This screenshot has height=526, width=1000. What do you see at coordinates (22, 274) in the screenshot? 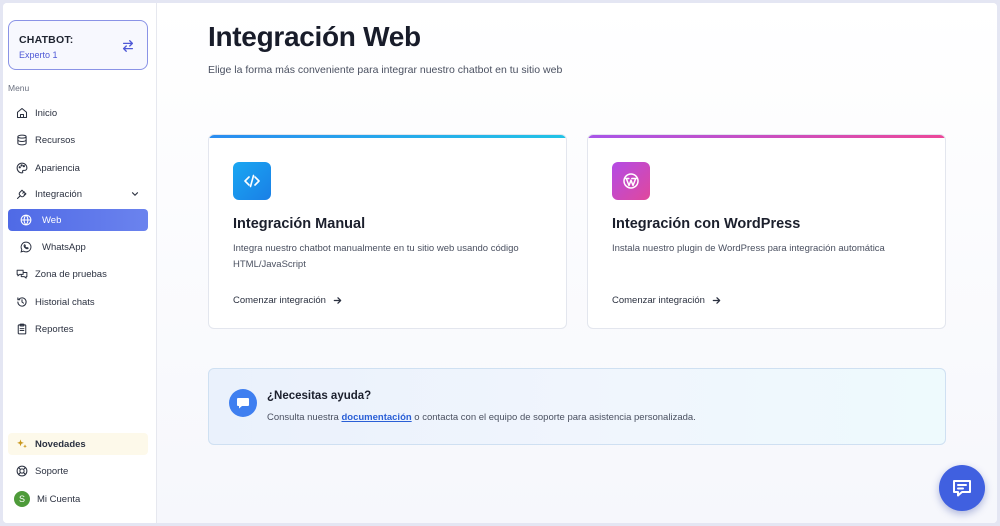
I see `chat-bubbles-icon` at bounding box center [22, 274].